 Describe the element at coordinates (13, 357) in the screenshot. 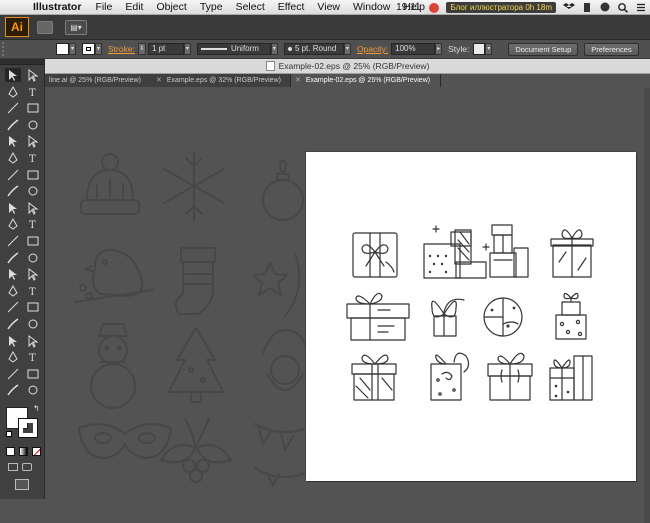

I see `feather-tool-icon` at that location.